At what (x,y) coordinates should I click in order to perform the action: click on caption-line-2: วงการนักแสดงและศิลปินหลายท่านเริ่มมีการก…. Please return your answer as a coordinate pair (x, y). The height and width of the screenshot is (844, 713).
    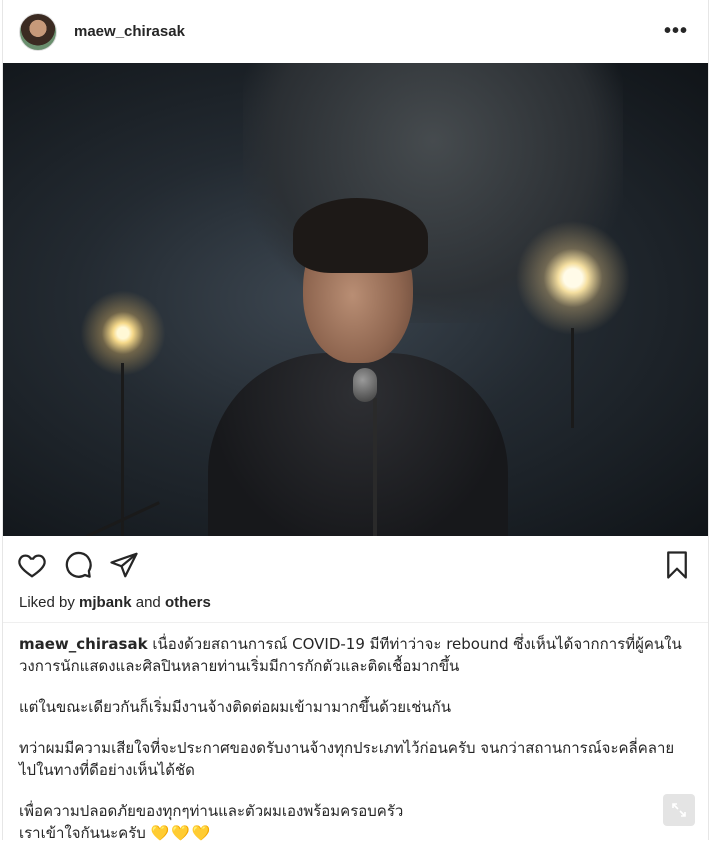
    Looking at the image, I should click on (239, 666).